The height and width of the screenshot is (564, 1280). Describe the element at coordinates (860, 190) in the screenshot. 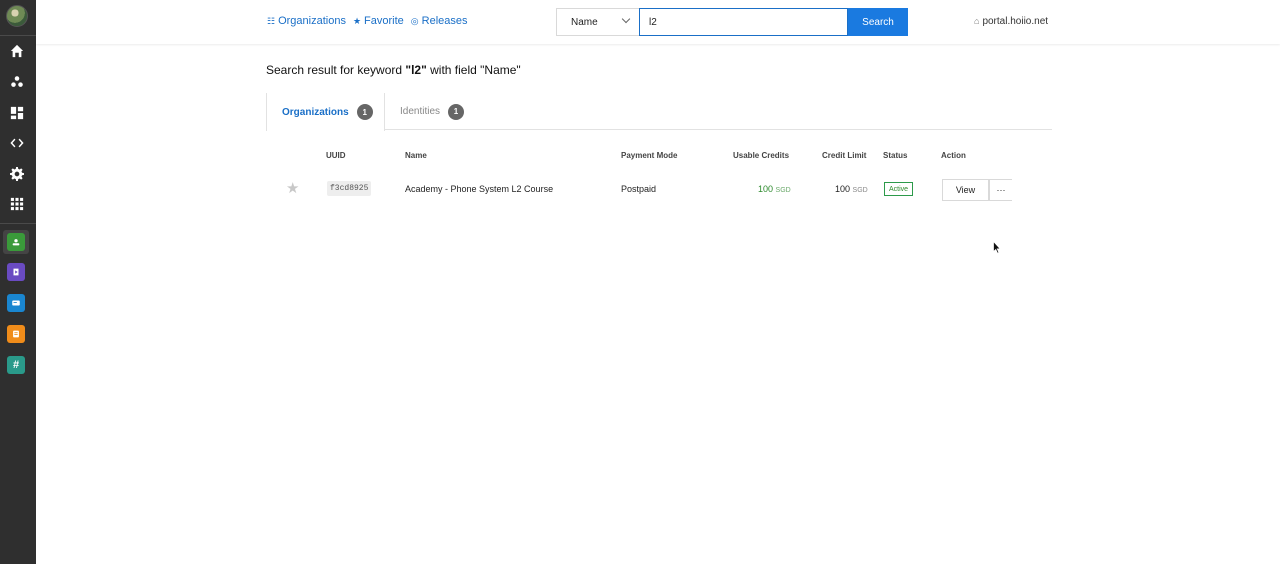

I see `credit-limit-unit: SGD` at that location.